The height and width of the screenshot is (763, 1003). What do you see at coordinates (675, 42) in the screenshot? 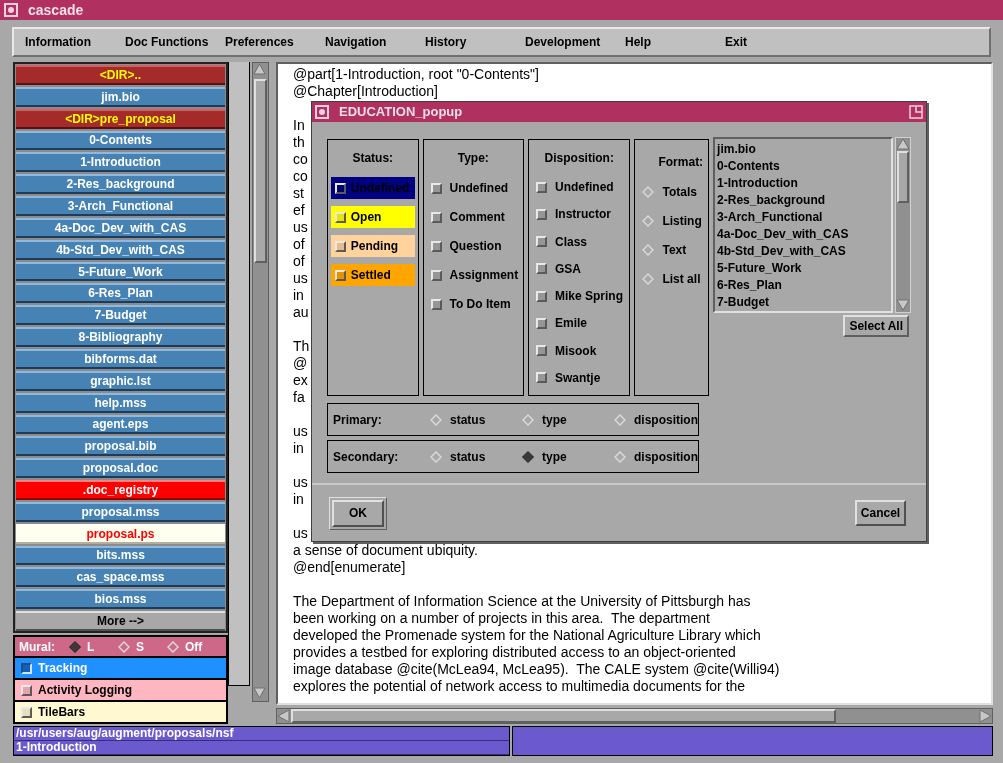
I see `menu-item: Help` at bounding box center [675, 42].